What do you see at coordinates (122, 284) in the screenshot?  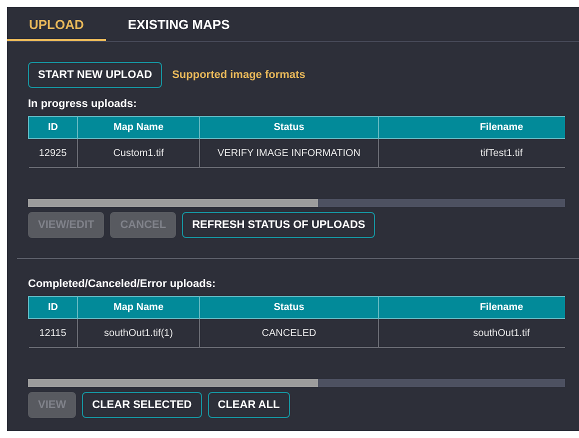 I see `section-label: Completed/Canceled/Error uploads:` at bounding box center [122, 284].